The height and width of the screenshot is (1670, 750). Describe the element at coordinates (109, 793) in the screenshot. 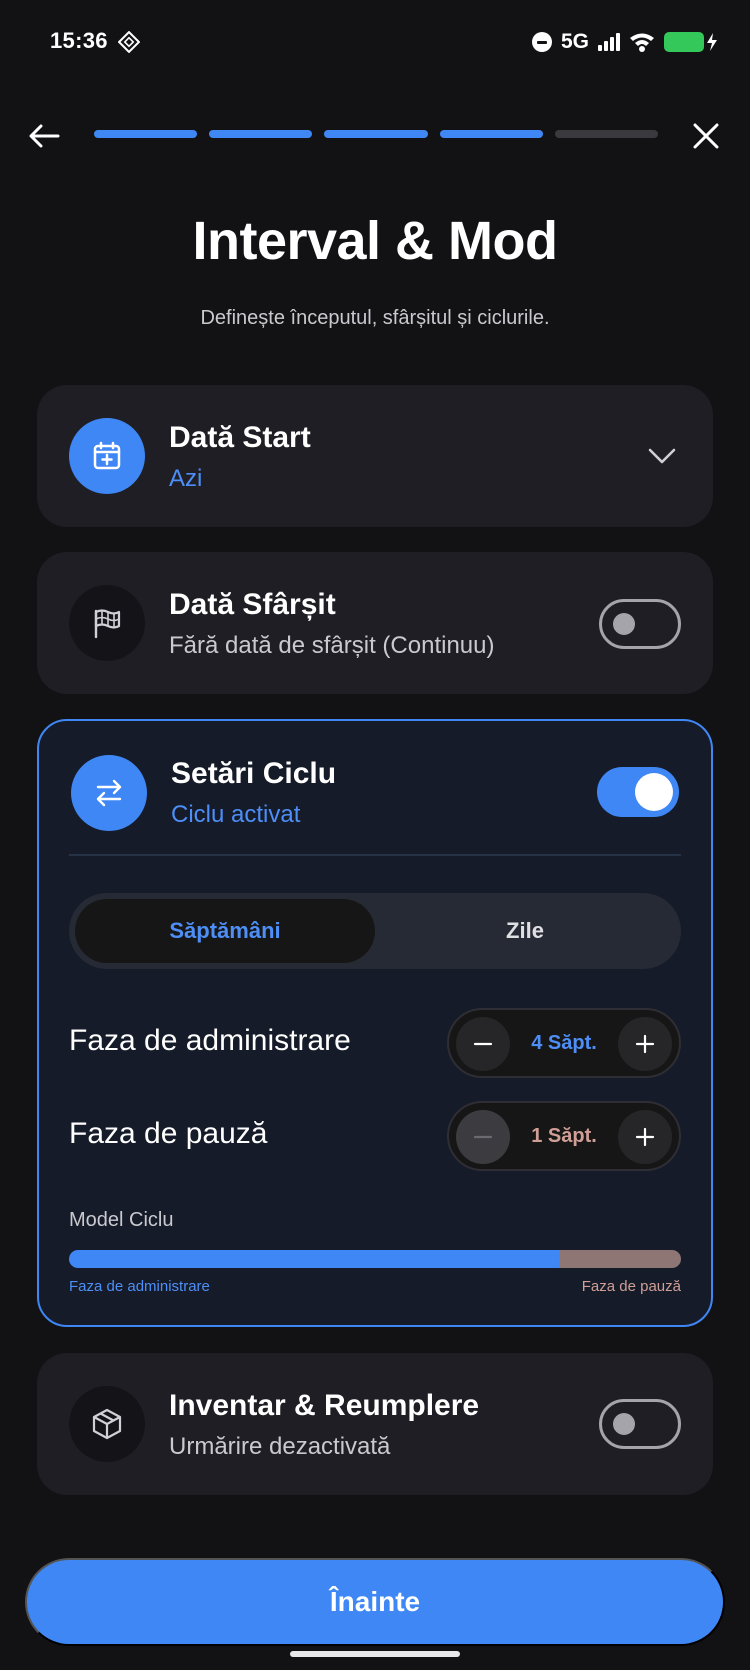

I see `swap-arrows-icon` at that location.